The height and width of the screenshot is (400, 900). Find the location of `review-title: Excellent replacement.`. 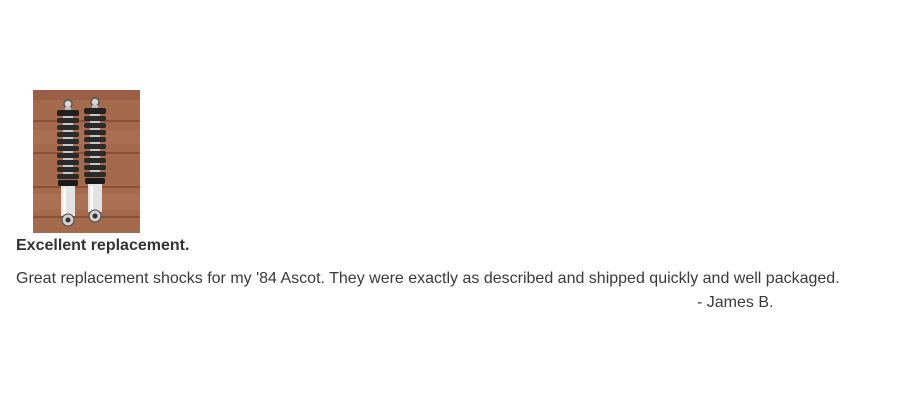

review-title: Excellent replacement. is located at coordinates (103, 245).